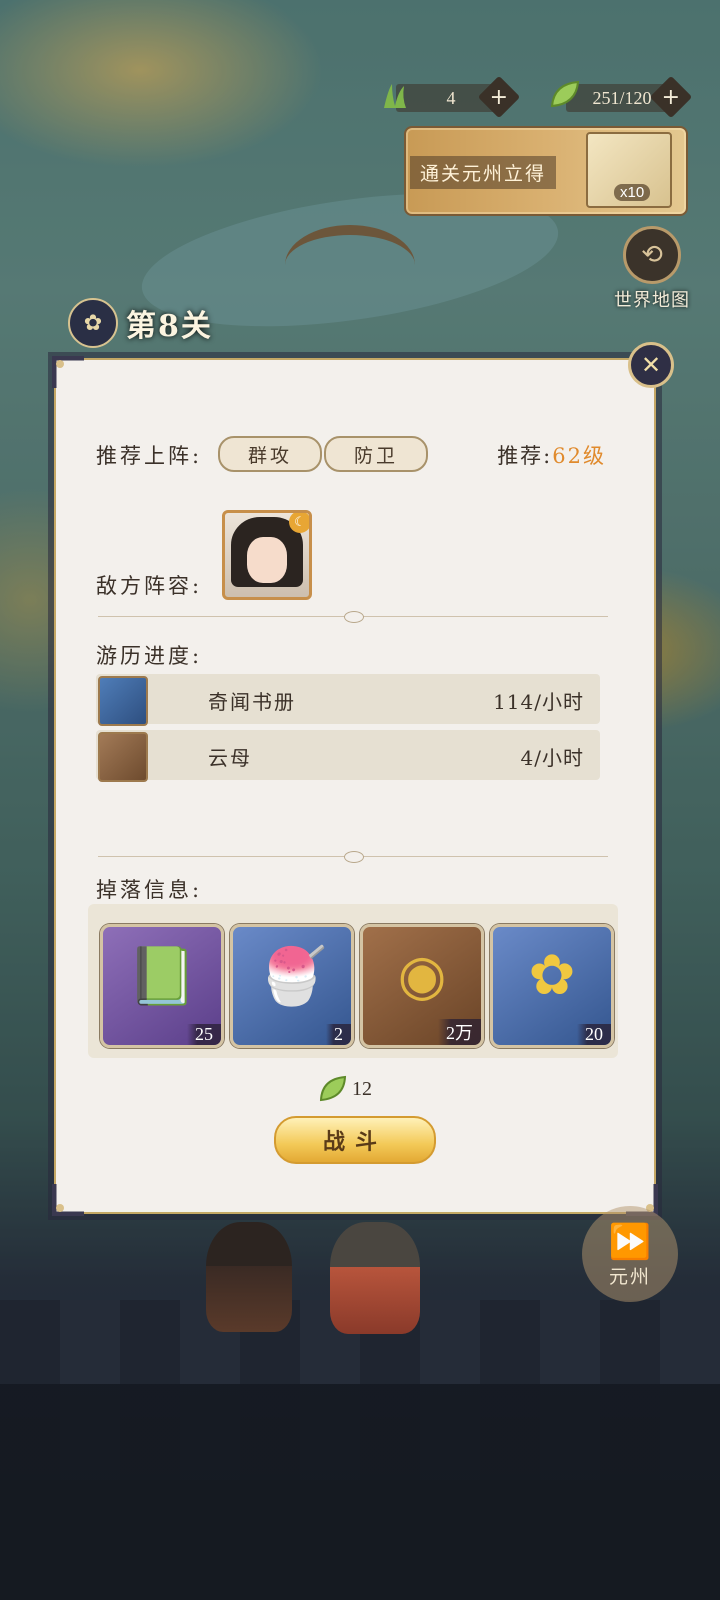  Describe the element at coordinates (93, 323) in the screenshot. I see `stage-emblem-icon: ✿` at that location.